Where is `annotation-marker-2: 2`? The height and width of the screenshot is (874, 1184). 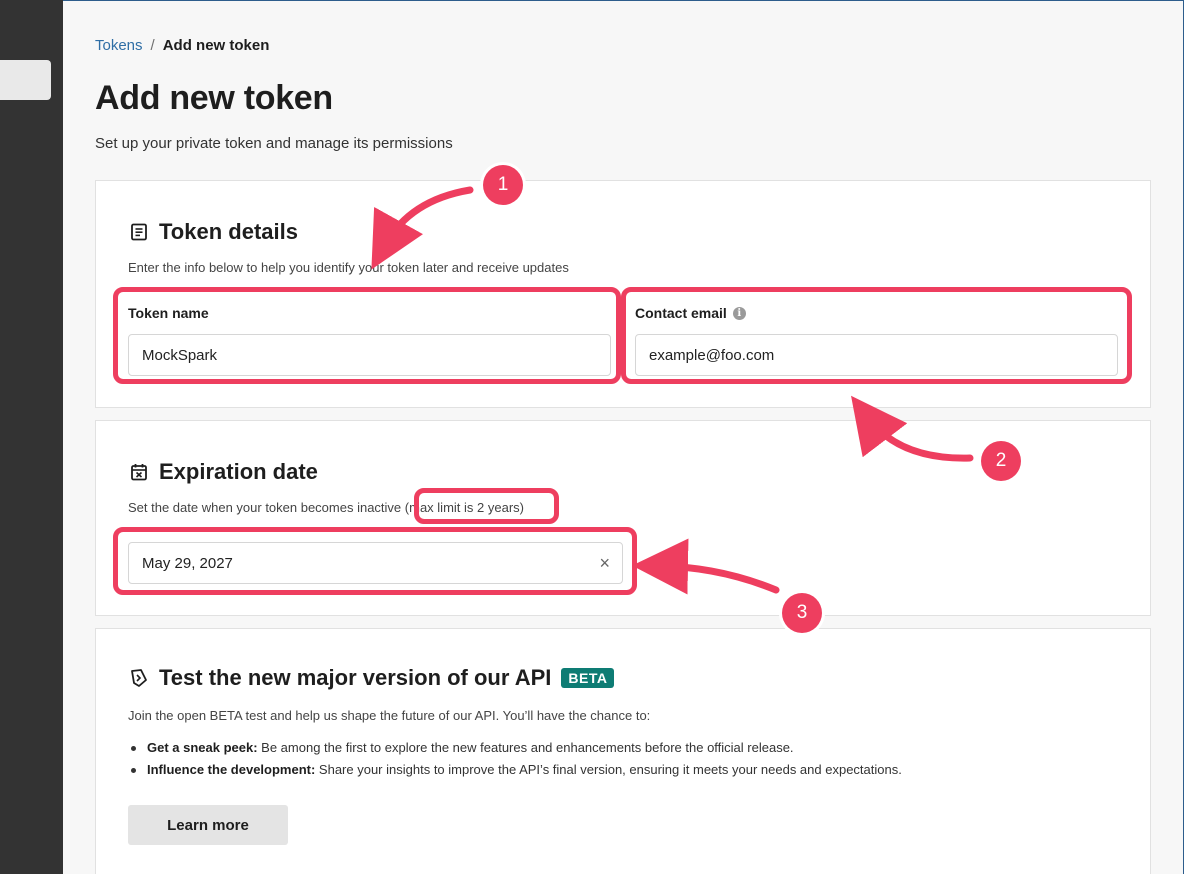
annotation-marker-2: 2 is located at coordinates (1001, 461).